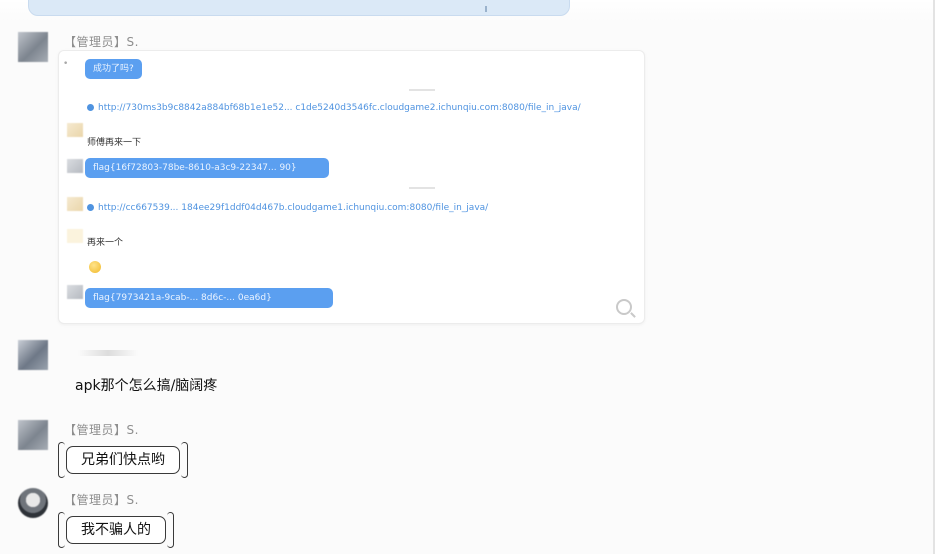 Image resolution: width=935 pixels, height=554 pixels. Describe the element at coordinates (33, 355) in the screenshot. I see `avatar-user` at that location.